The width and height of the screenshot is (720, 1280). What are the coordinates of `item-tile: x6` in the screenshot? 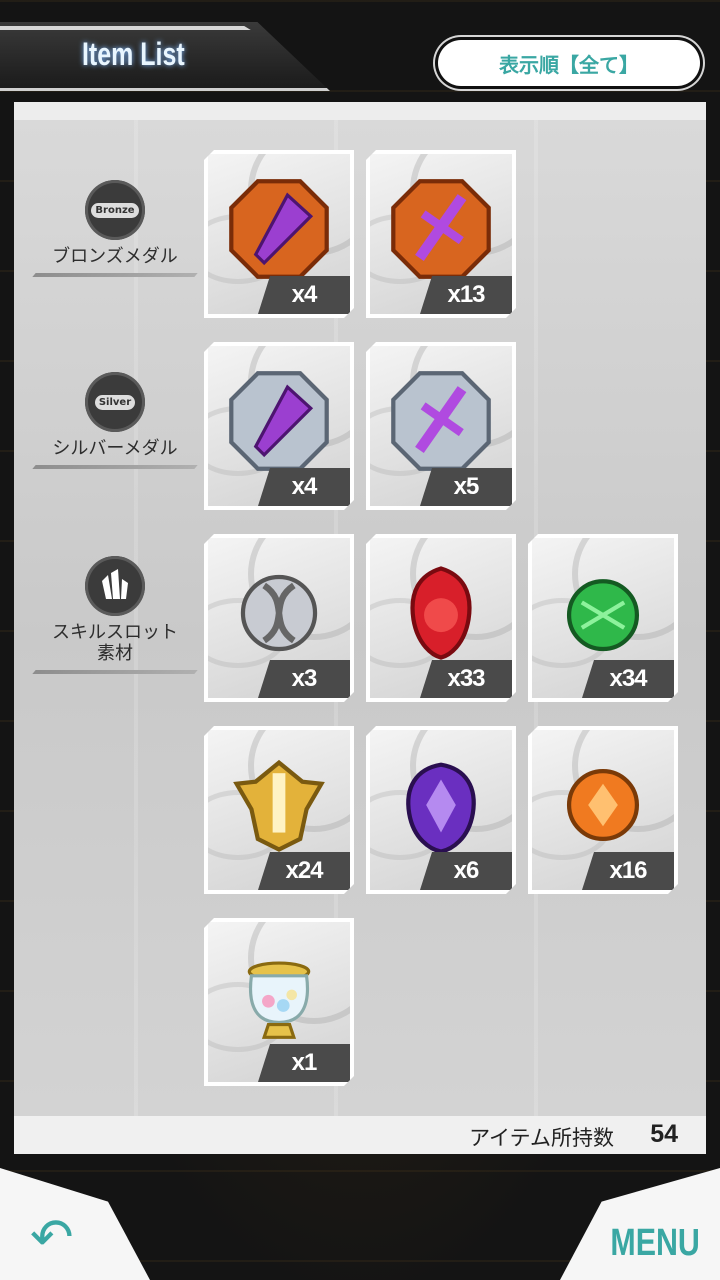 It's located at (441, 810).